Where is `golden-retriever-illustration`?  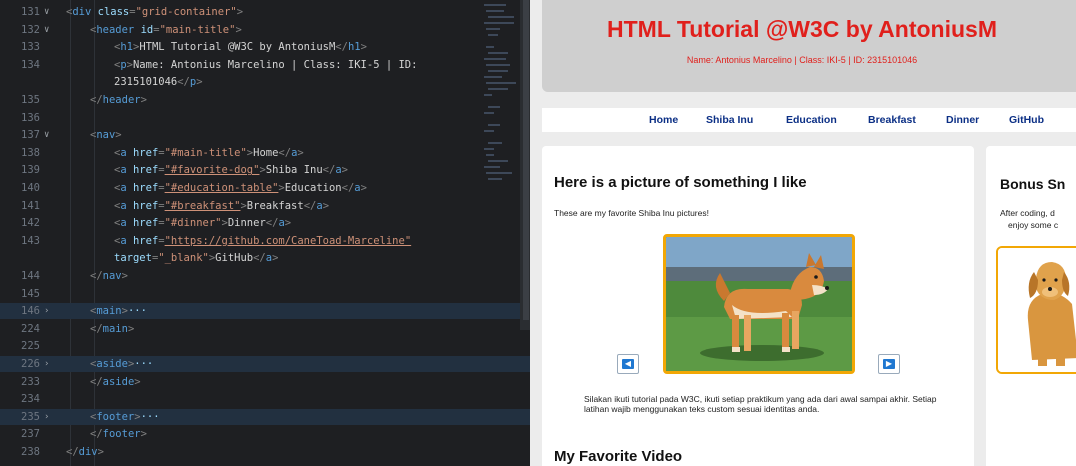 golden-retriever-illustration is located at coordinates (1037, 310).